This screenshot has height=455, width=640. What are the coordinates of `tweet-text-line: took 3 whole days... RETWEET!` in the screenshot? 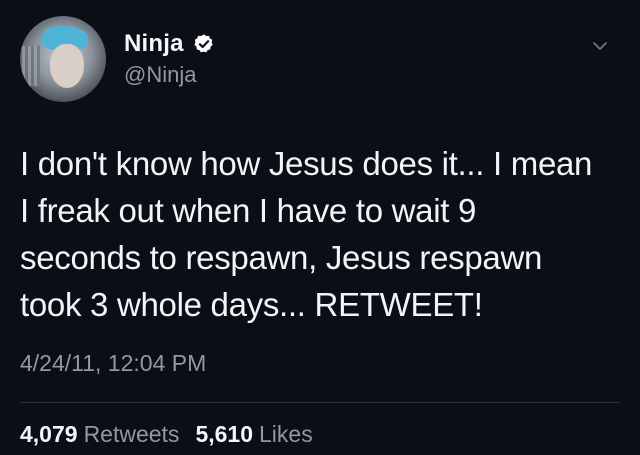 It's located at (251, 304).